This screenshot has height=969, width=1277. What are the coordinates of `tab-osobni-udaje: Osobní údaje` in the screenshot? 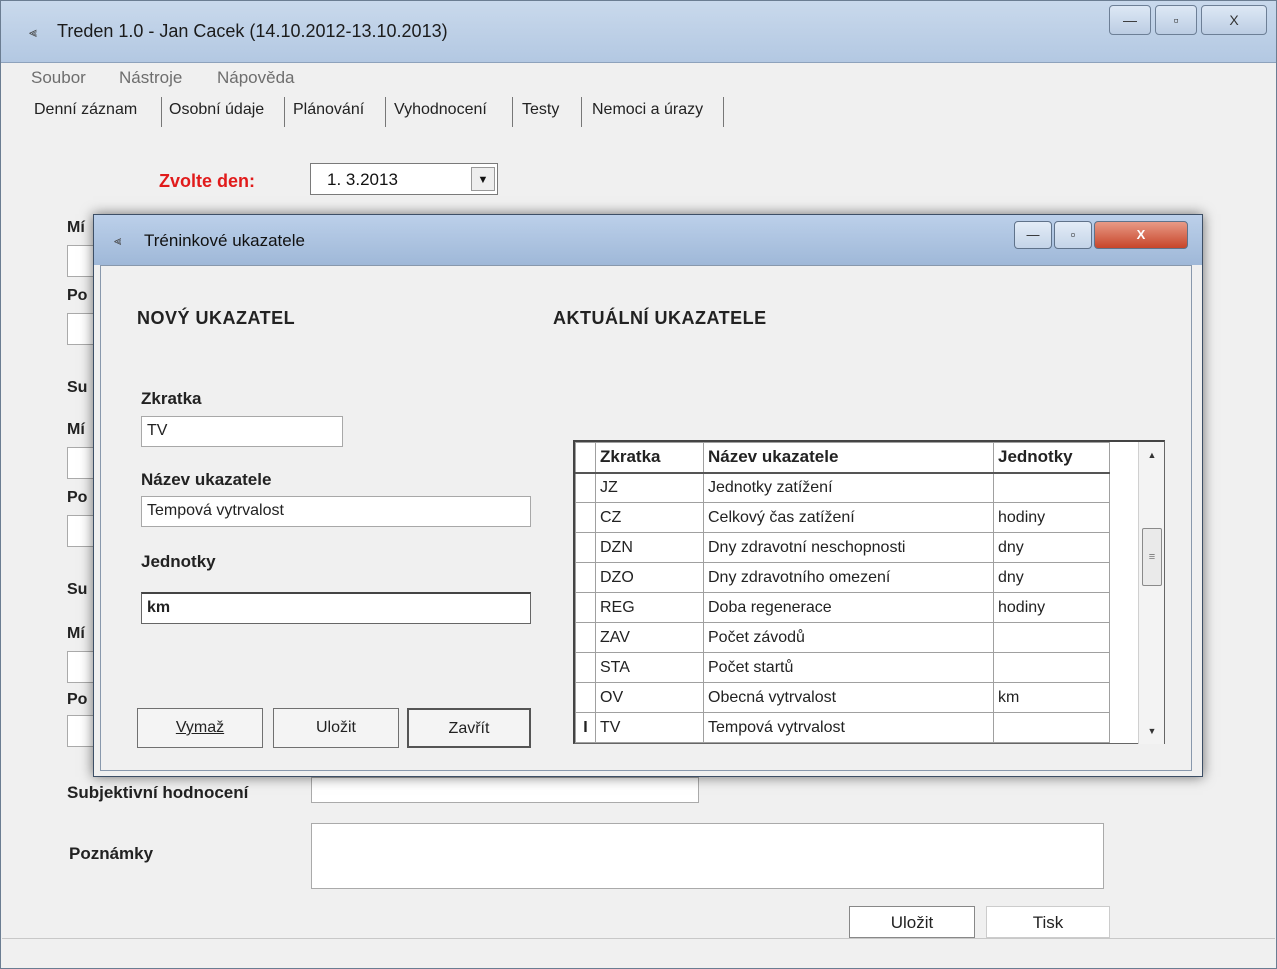 It's located at (216, 110).